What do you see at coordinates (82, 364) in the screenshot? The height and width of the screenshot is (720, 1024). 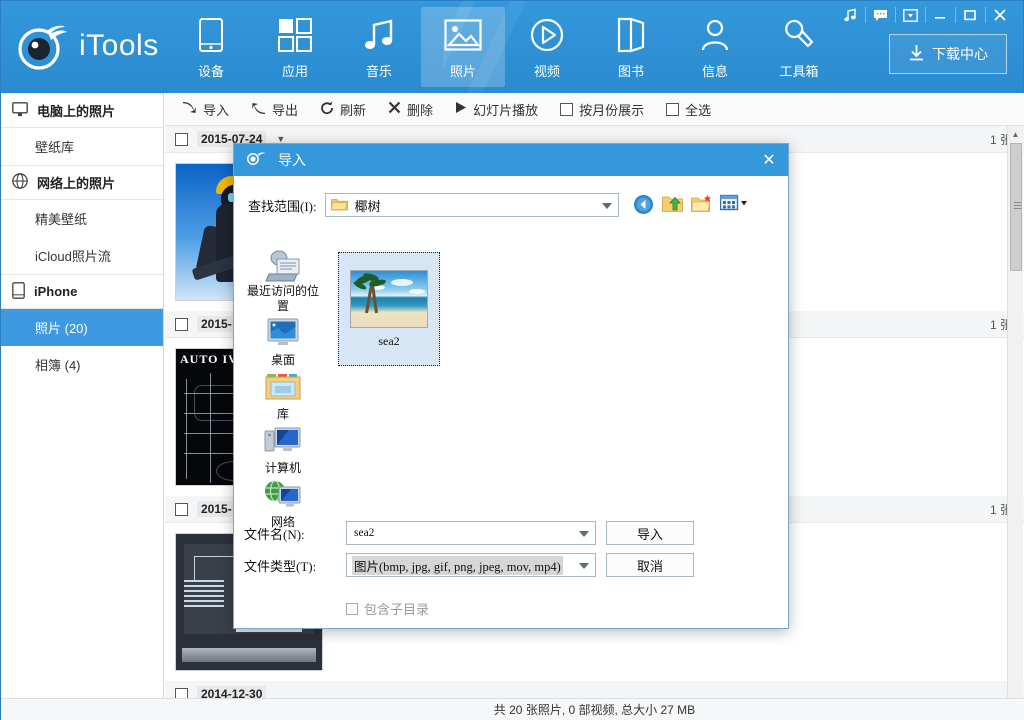 I see `sidebar-item-albums: 相簿 (4)` at bounding box center [82, 364].